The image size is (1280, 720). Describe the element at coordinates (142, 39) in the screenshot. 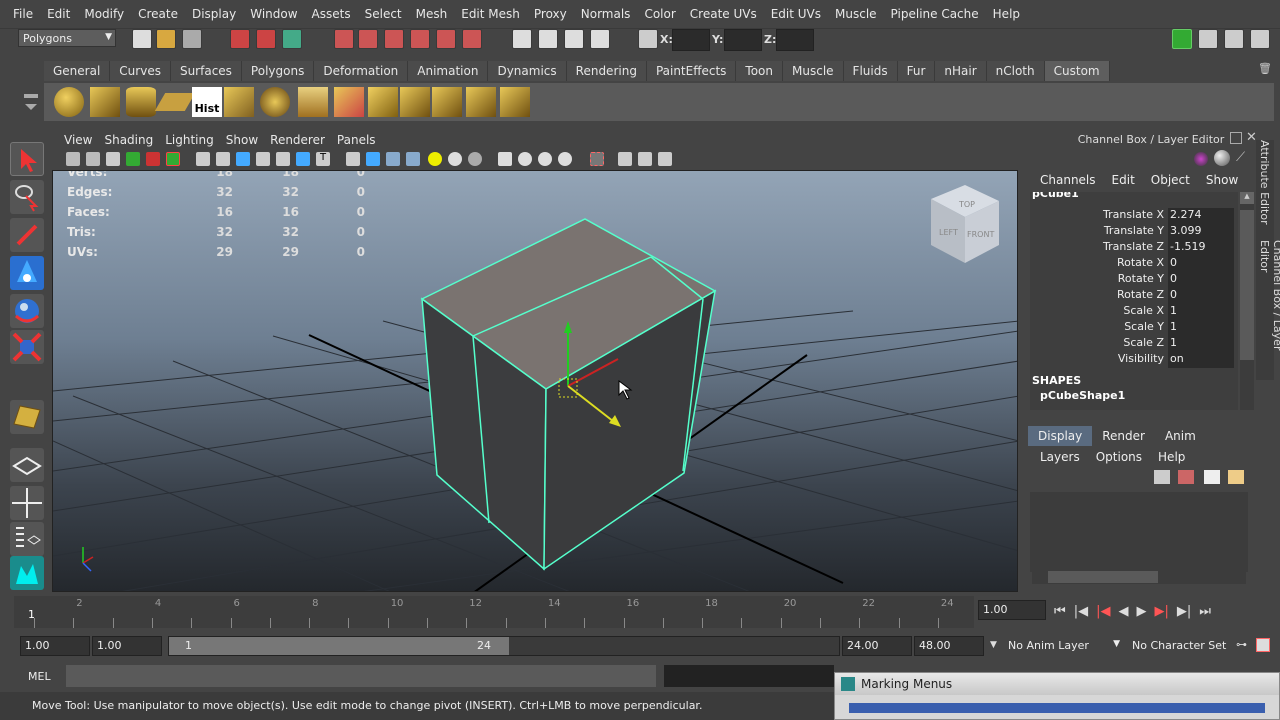

I see `new-scene-icon` at that location.